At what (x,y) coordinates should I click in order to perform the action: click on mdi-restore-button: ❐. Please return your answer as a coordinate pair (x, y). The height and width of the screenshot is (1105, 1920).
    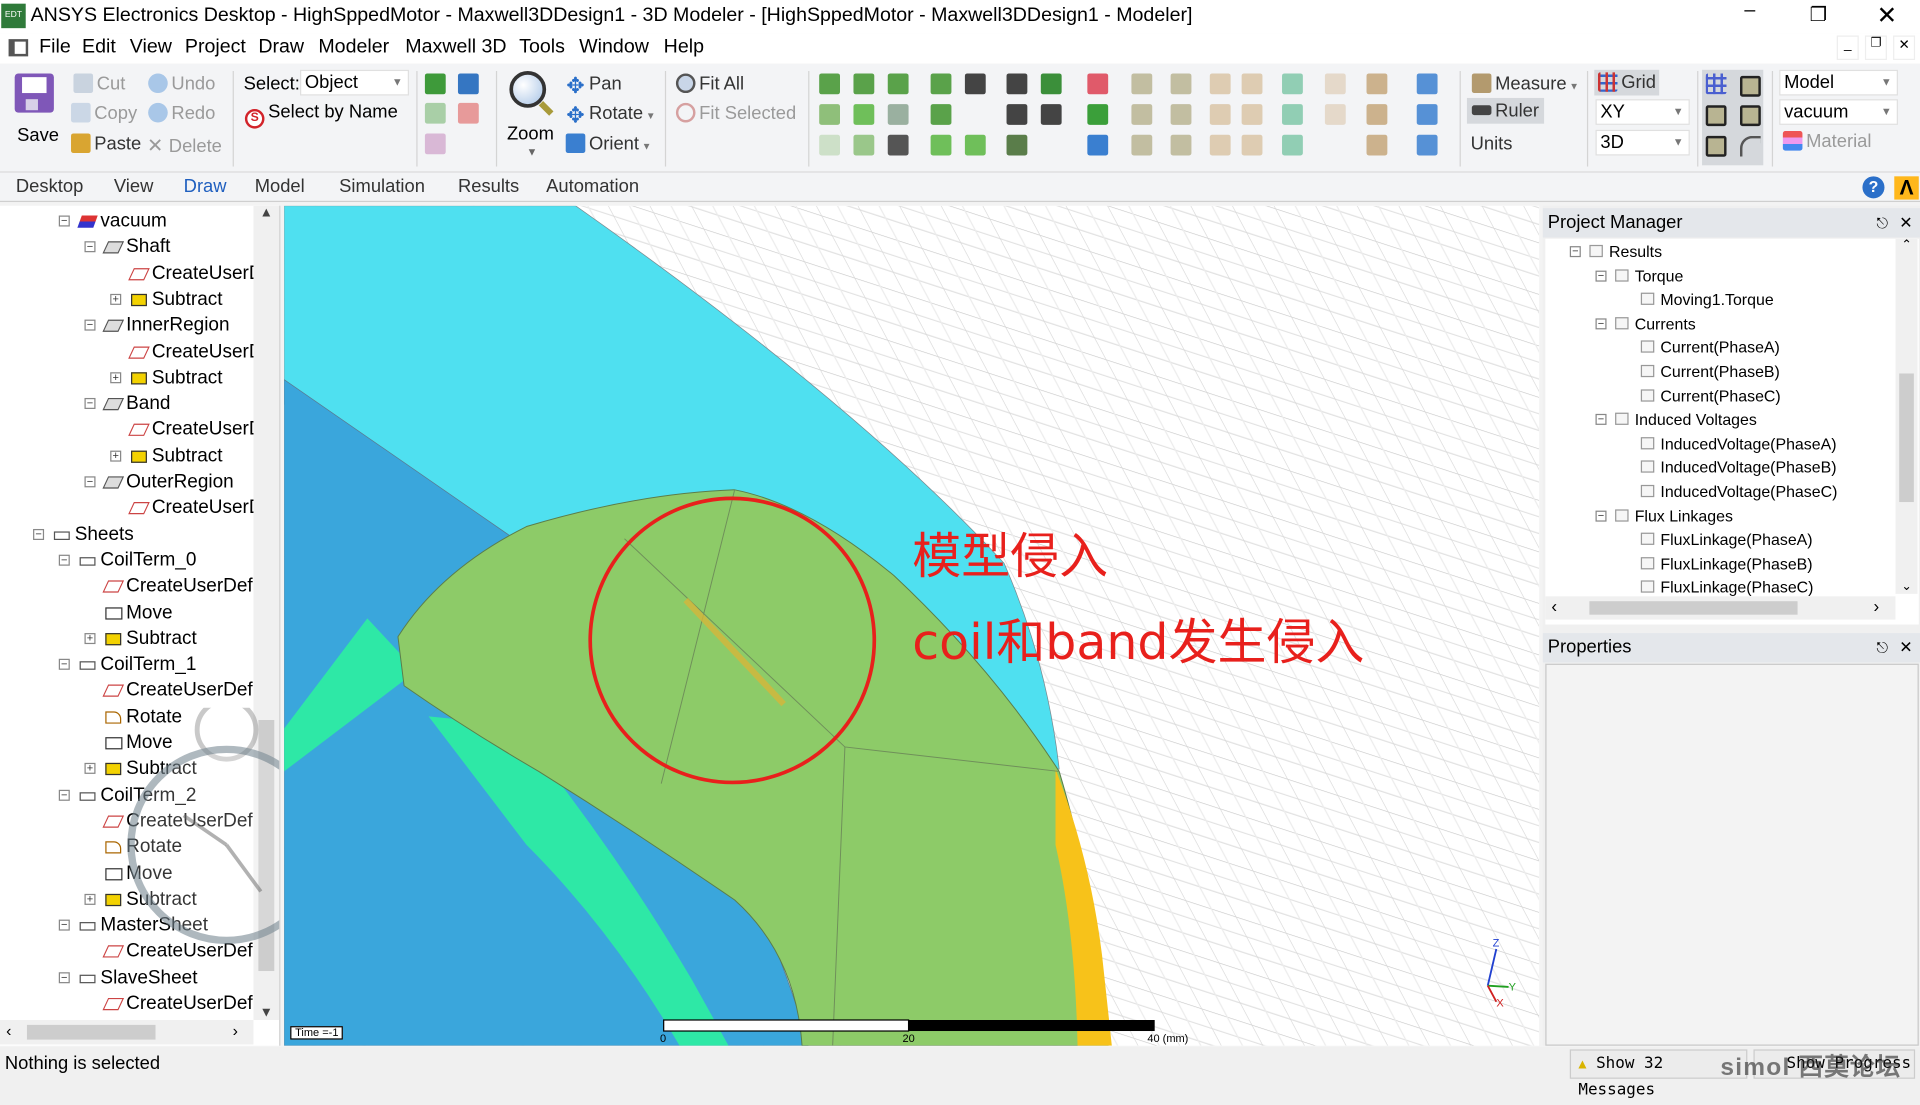
    Looking at the image, I should click on (1875, 47).